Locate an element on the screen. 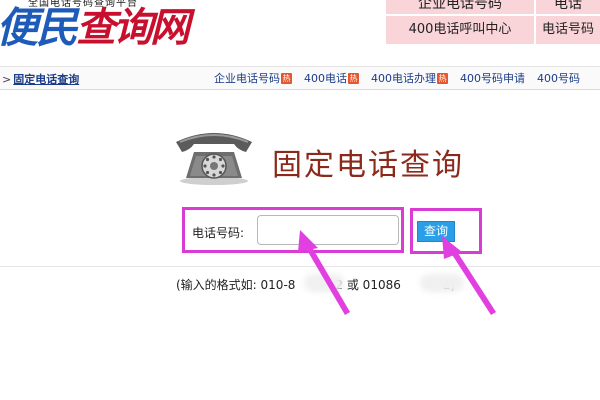  phone-number-label: 电话号码: is located at coordinates (218, 233).